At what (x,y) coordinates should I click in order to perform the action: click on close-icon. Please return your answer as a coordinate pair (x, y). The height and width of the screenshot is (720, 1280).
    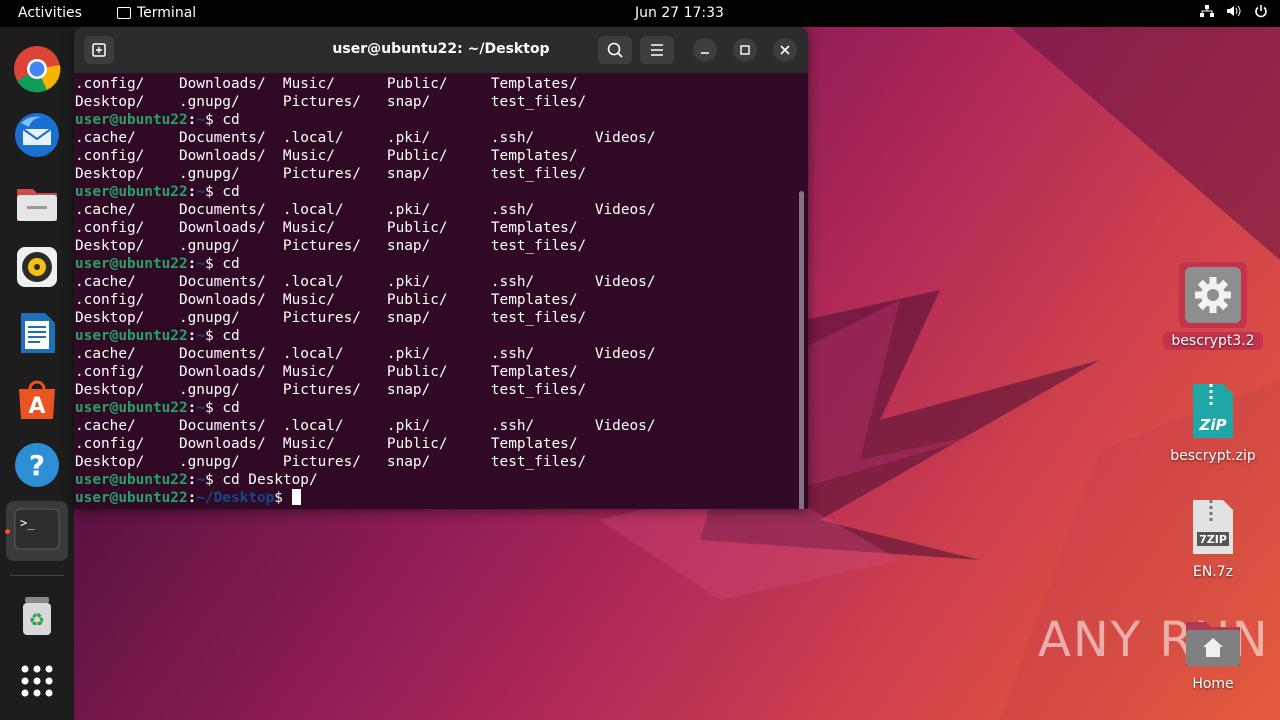
    Looking at the image, I should click on (785, 50).